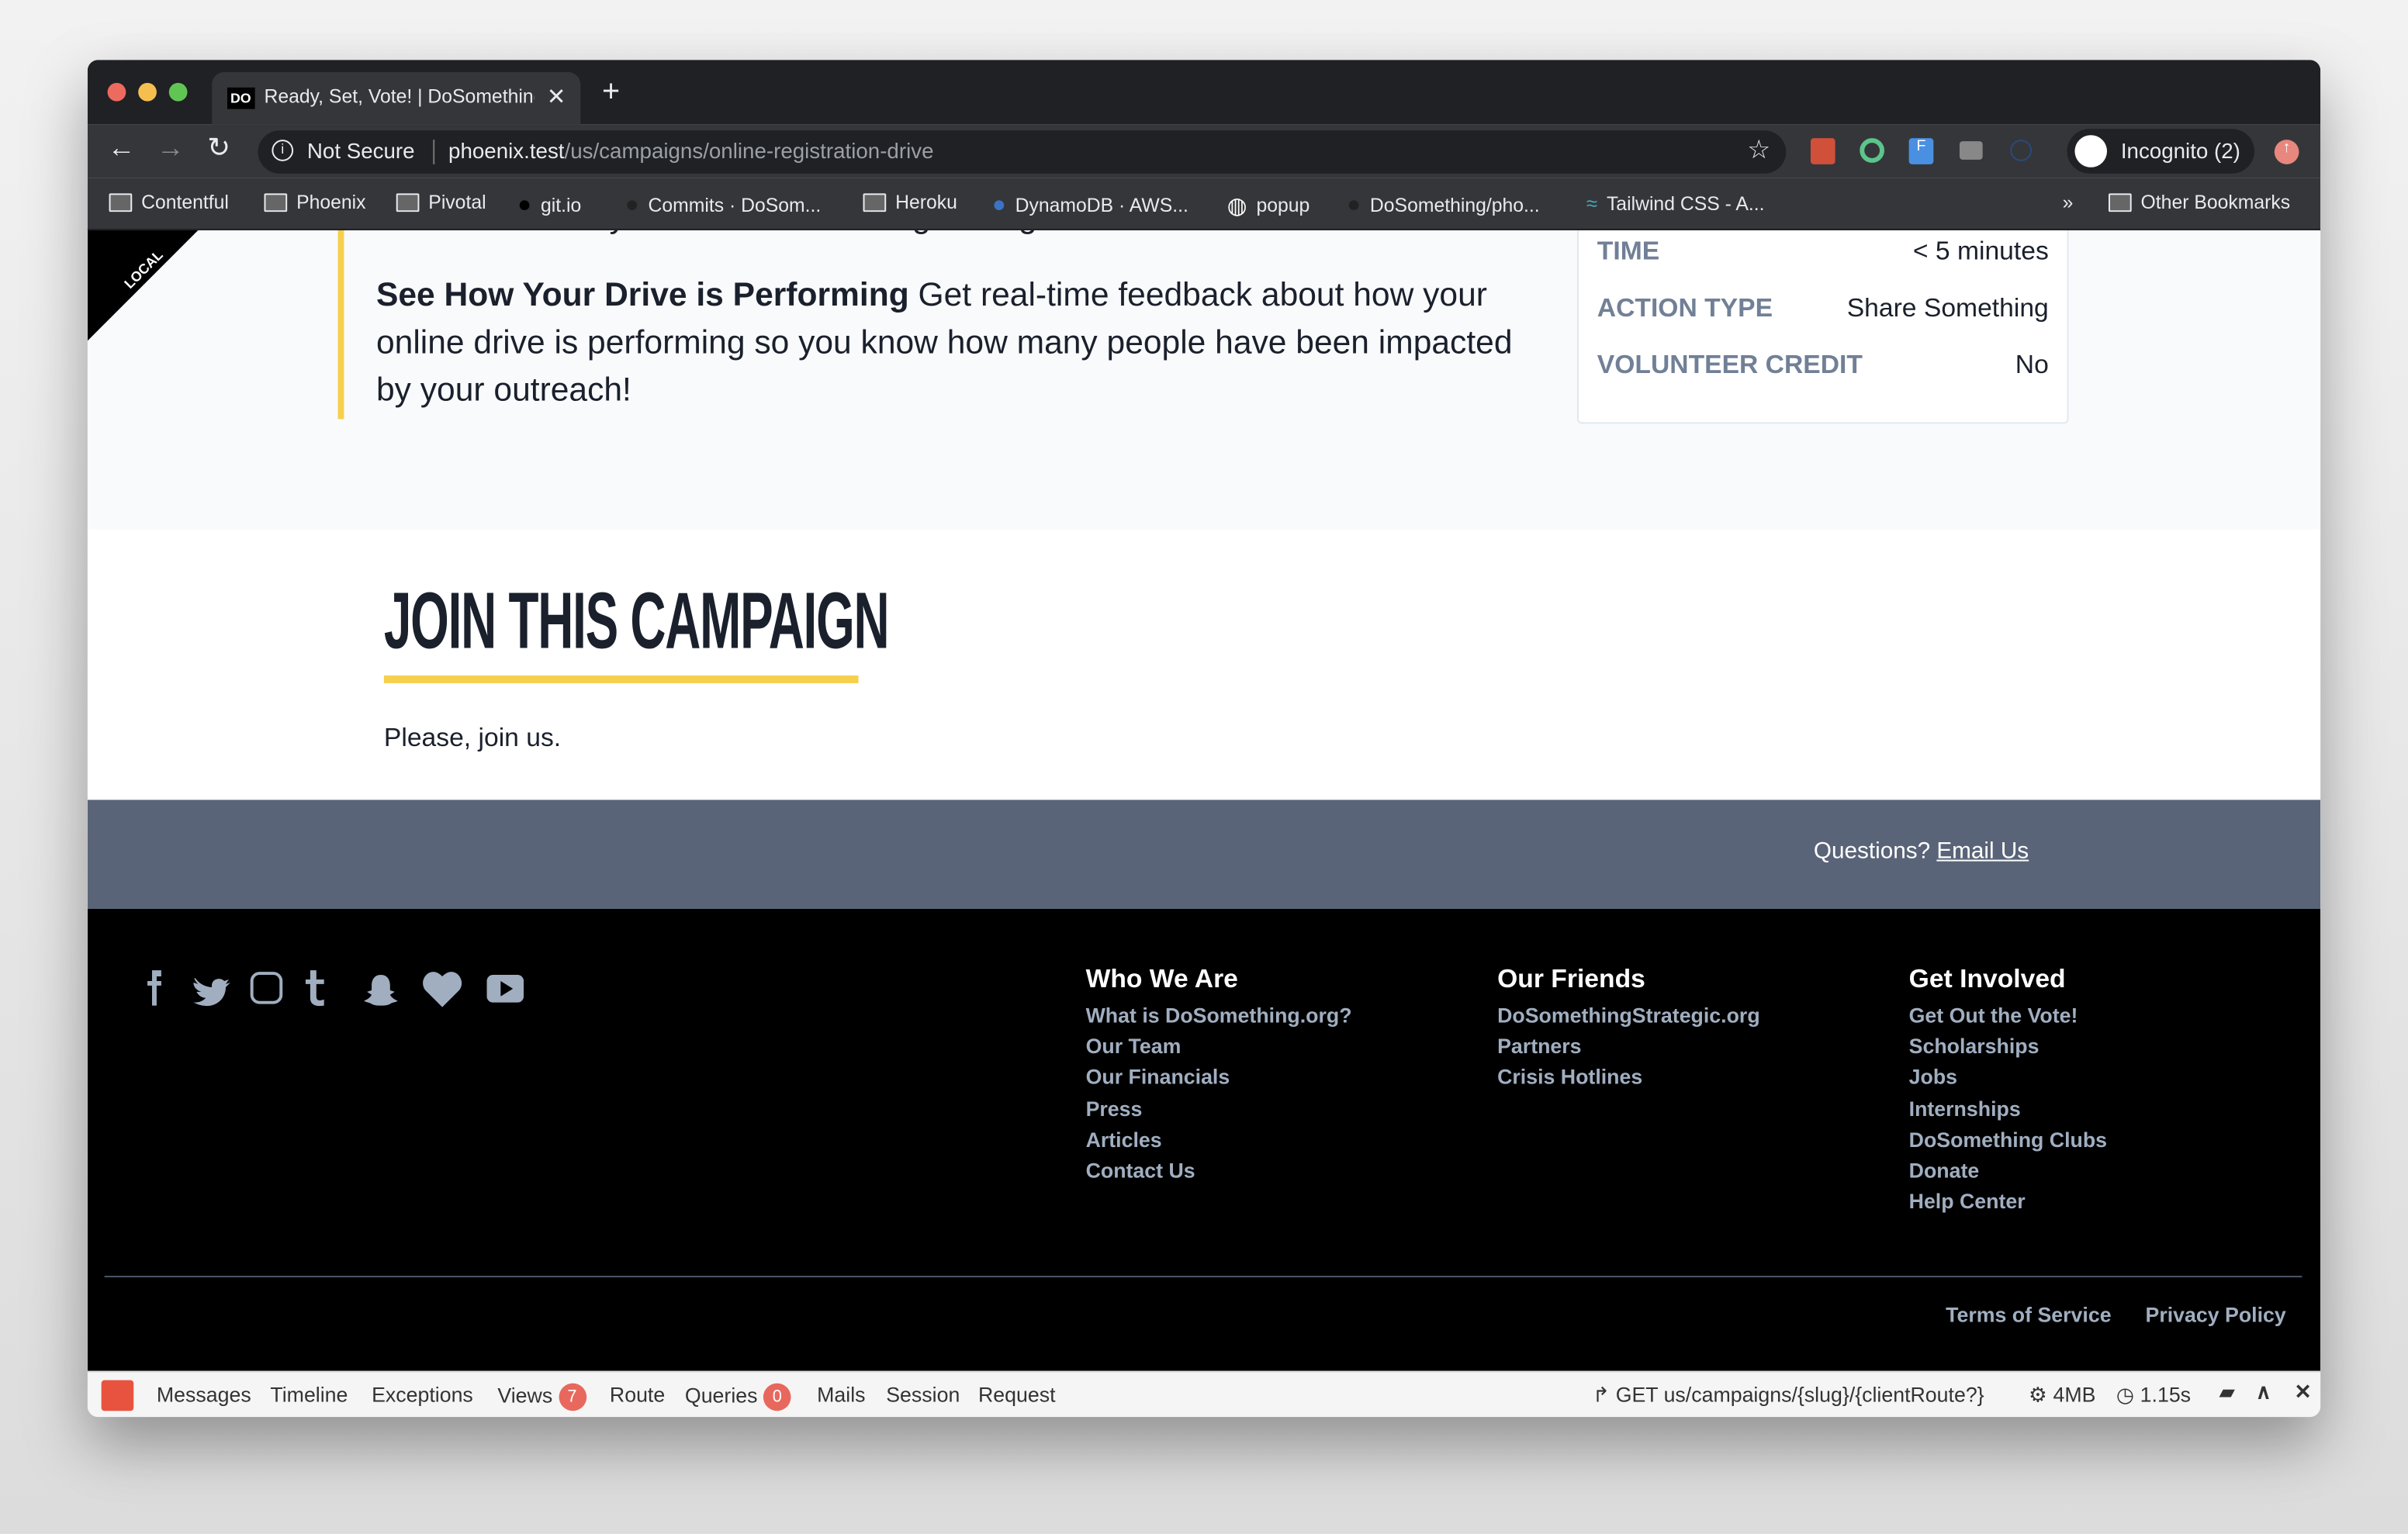 Image resolution: width=2408 pixels, height=1534 pixels. Describe the element at coordinates (147, 92) in the screenshot. I see `minimize-window-button` at that location.